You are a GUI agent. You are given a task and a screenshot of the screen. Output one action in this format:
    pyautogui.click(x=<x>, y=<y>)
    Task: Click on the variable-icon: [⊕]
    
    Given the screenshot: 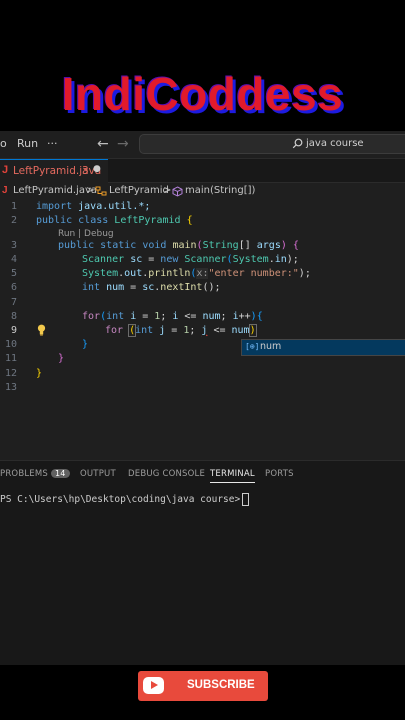 What is the action you would take?
    pyautogui.click(x=252, y=346)
    